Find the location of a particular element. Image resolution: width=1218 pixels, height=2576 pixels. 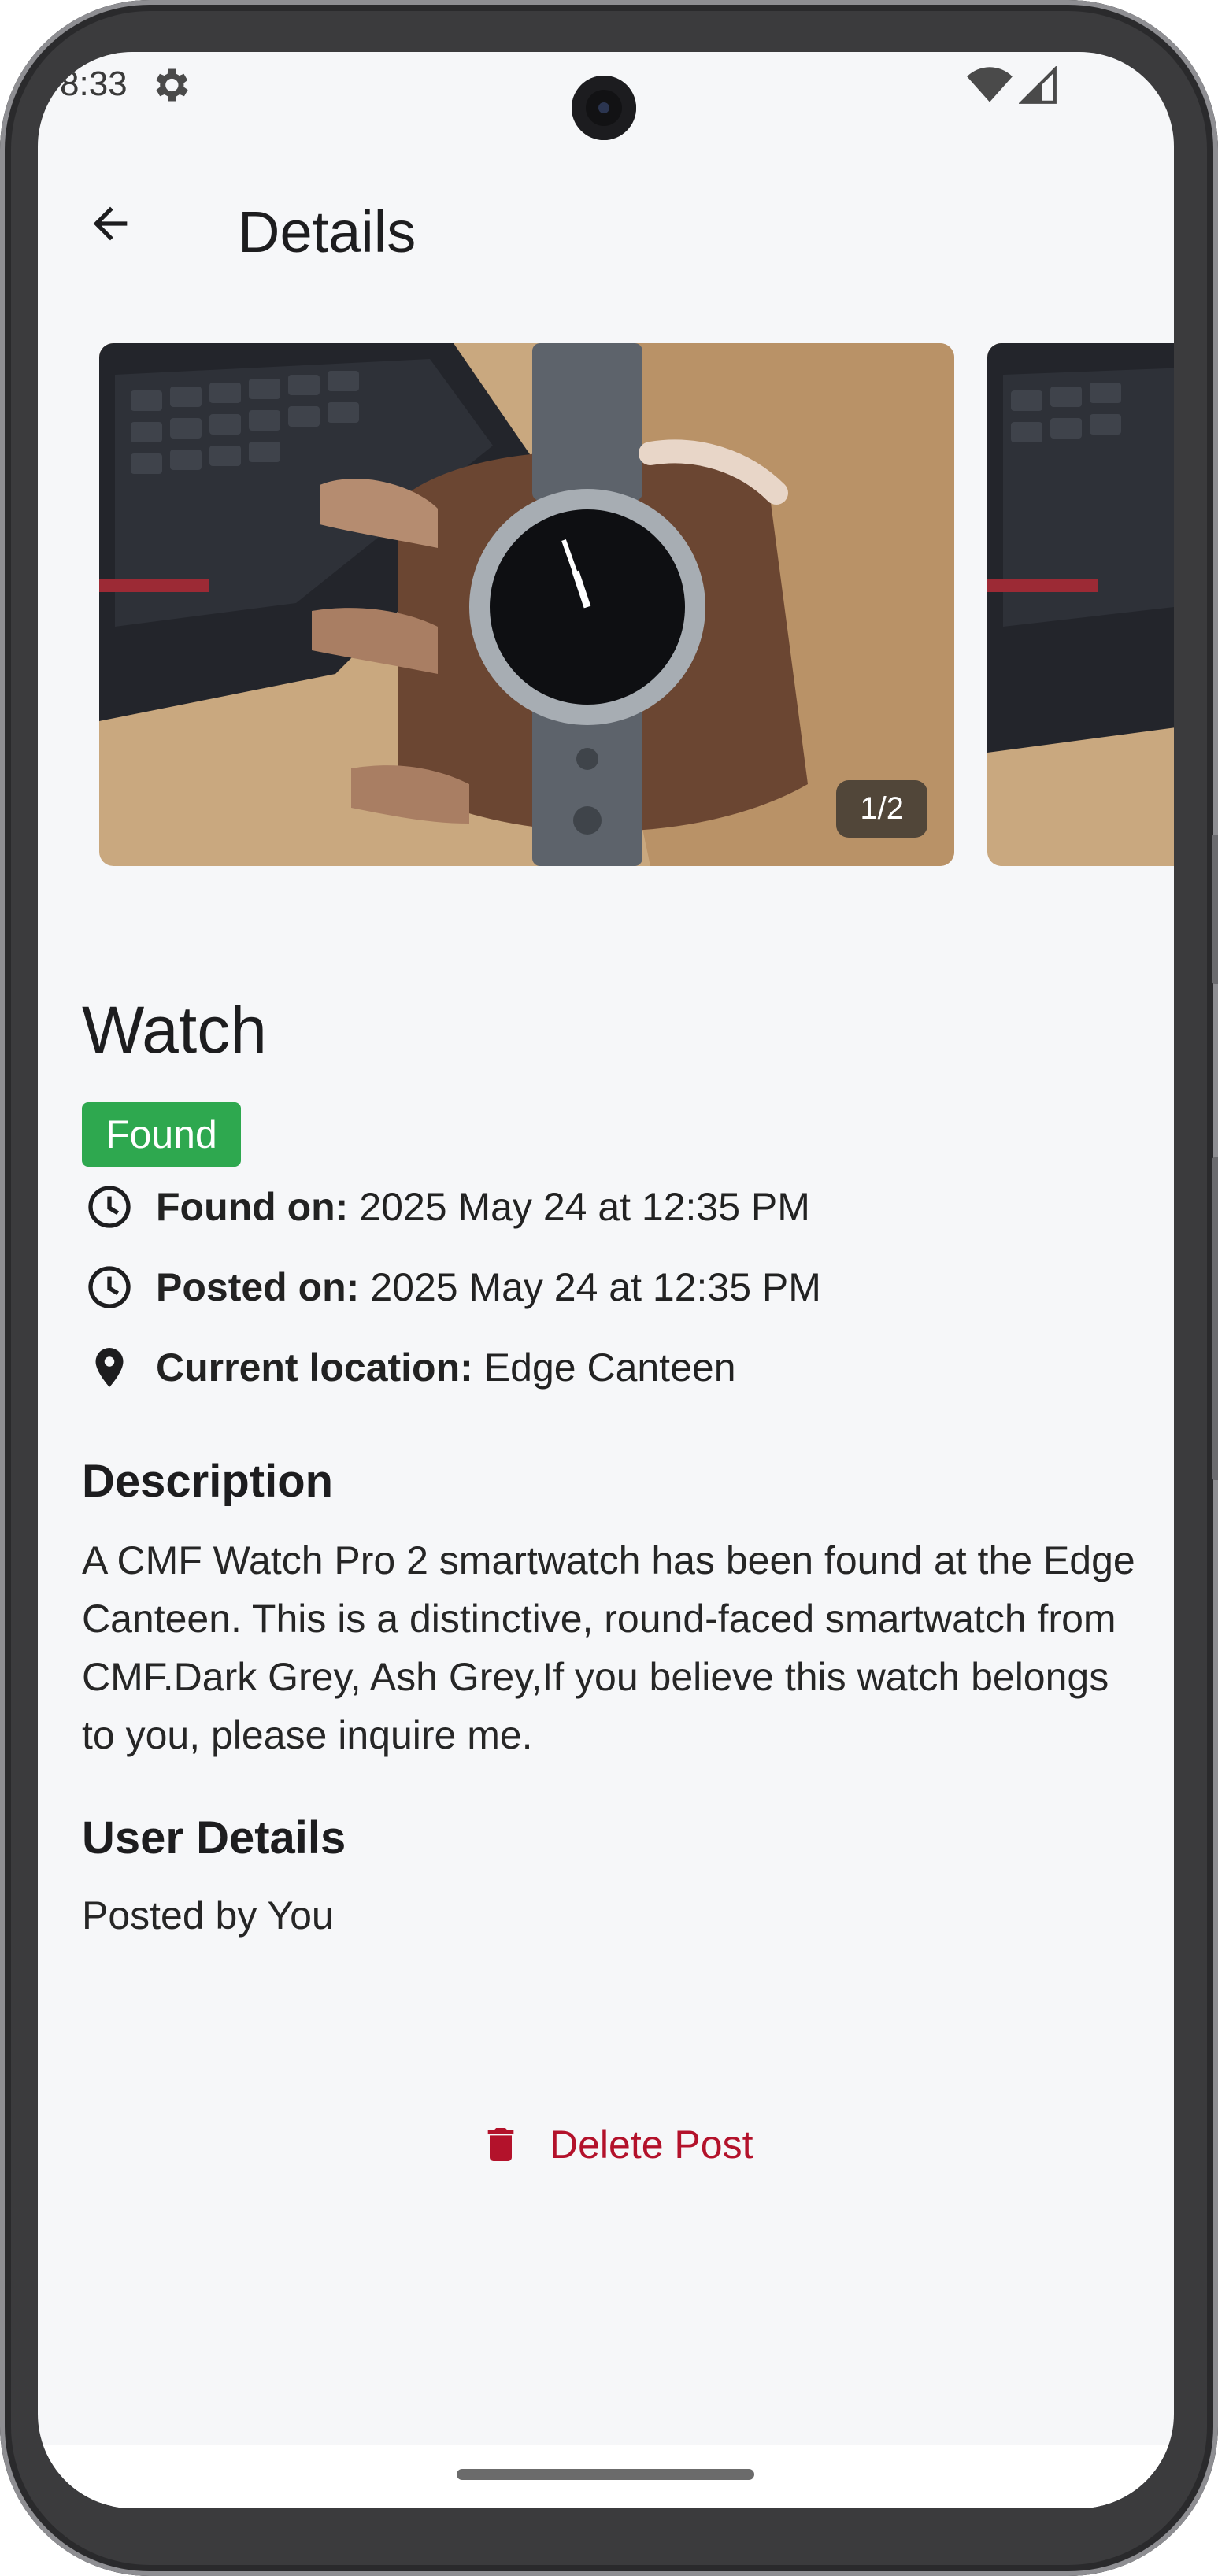

cell-signal-icon is located at coordinates (1038, 85).